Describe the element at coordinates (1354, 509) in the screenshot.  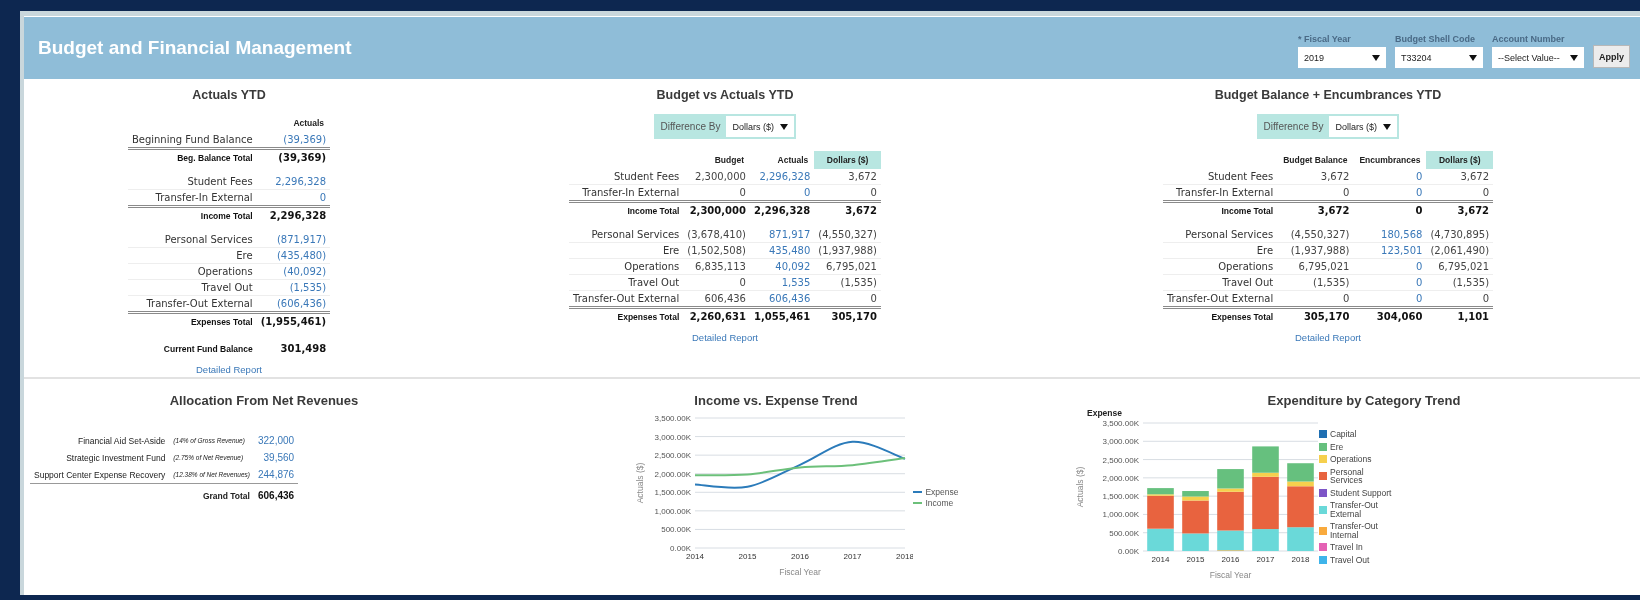
I see `legend-label: Transfer-Out External` at that location.